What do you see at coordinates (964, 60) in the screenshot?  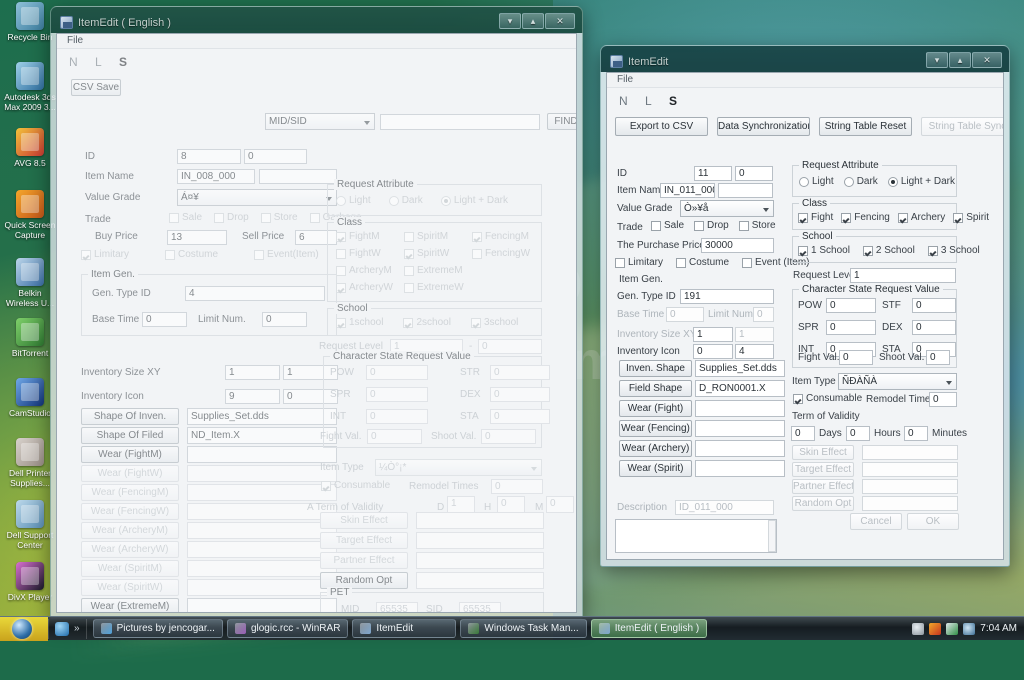 I see `right-window-buttons: ▾ ▴ ✕` at bounding box center [964, 60].